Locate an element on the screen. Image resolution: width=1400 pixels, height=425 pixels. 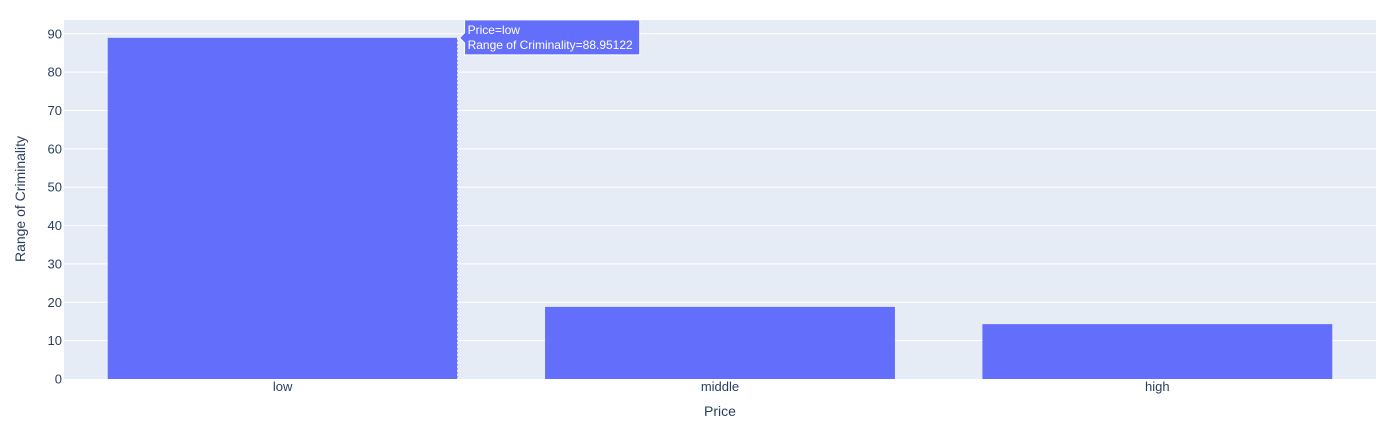
y-tick-labels: 0 10 20 30 40 50 60 70 80 90 is located at coordinates (55, 206).